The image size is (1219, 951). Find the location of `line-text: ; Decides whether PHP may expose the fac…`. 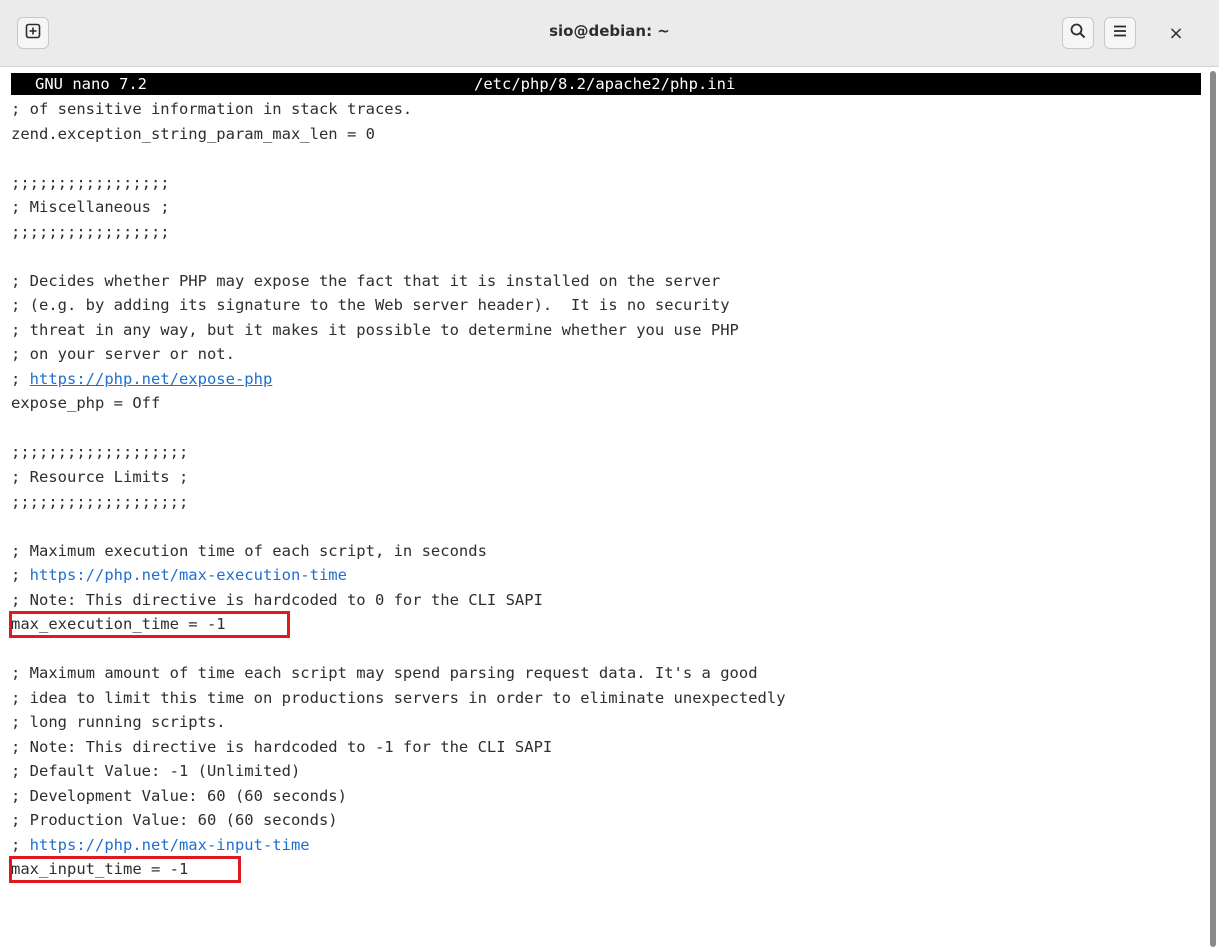

line-text: ; Decides whether PHP may expose the fac… is located at coordinates (366, 280).